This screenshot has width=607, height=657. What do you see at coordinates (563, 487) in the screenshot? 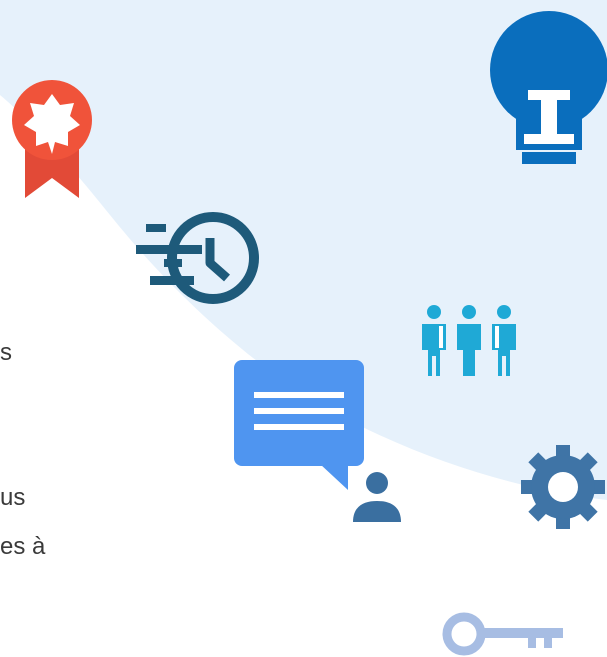
I see `gear-icon` at bounding box center [563, 487].